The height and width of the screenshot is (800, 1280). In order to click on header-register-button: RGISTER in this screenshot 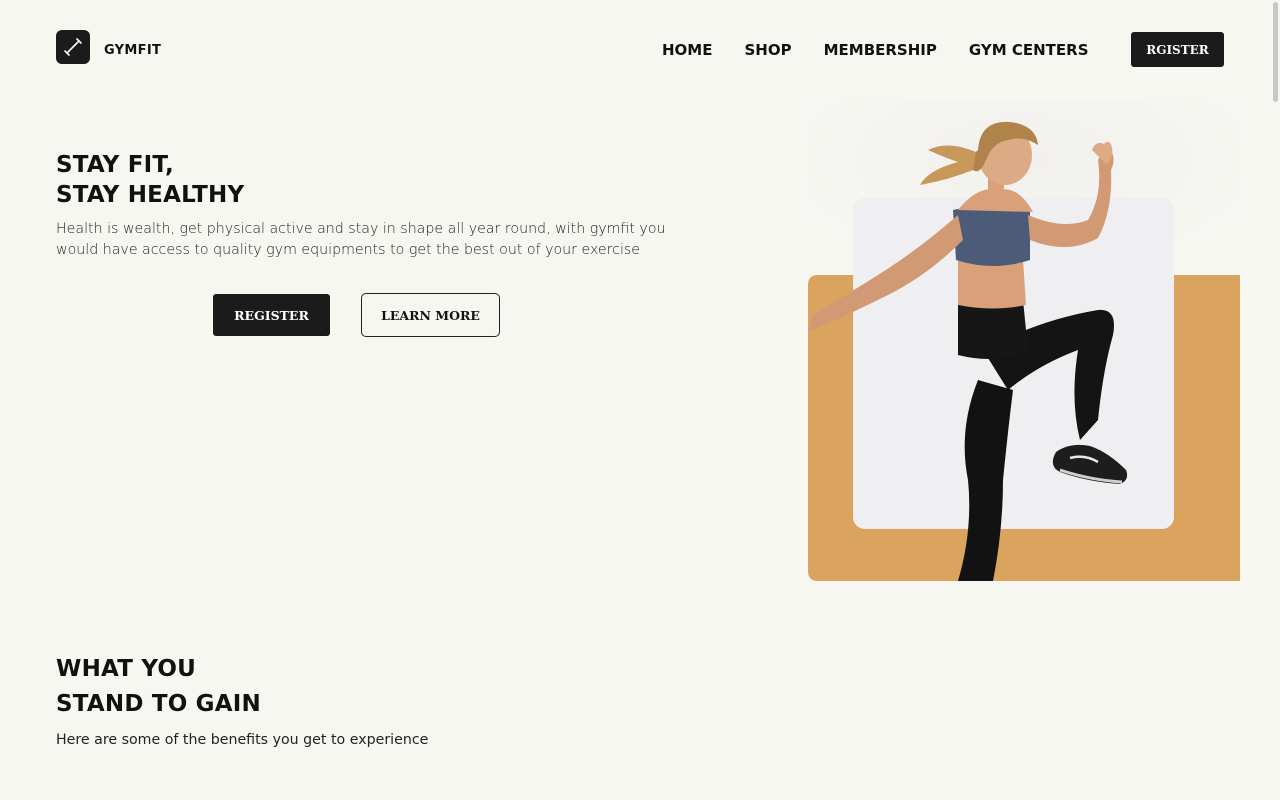, I will do `click(1177, 49)`.